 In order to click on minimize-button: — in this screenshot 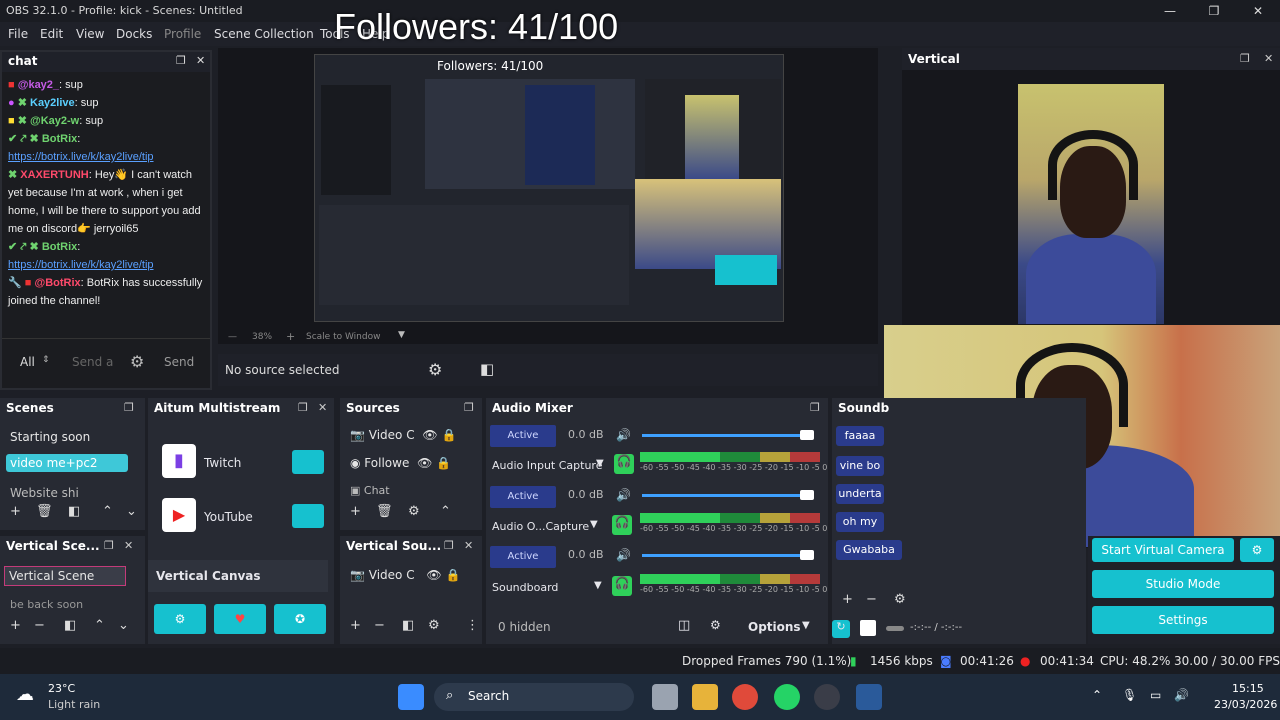, I will do `click(1170, 11)`.